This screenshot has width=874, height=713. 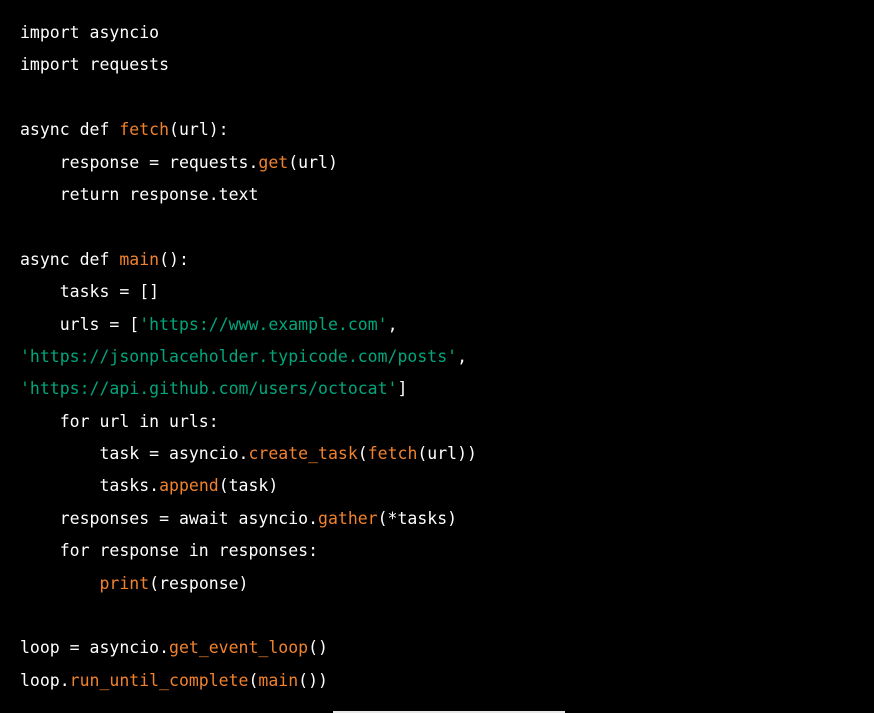 I want to click on function-name: run_until_complete, so click(x=159, y=680).